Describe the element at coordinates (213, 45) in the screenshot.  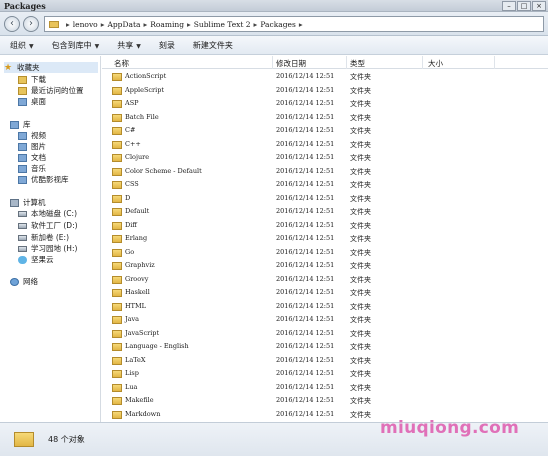
I see `new-folder-button: 新建文件夹` at that location.